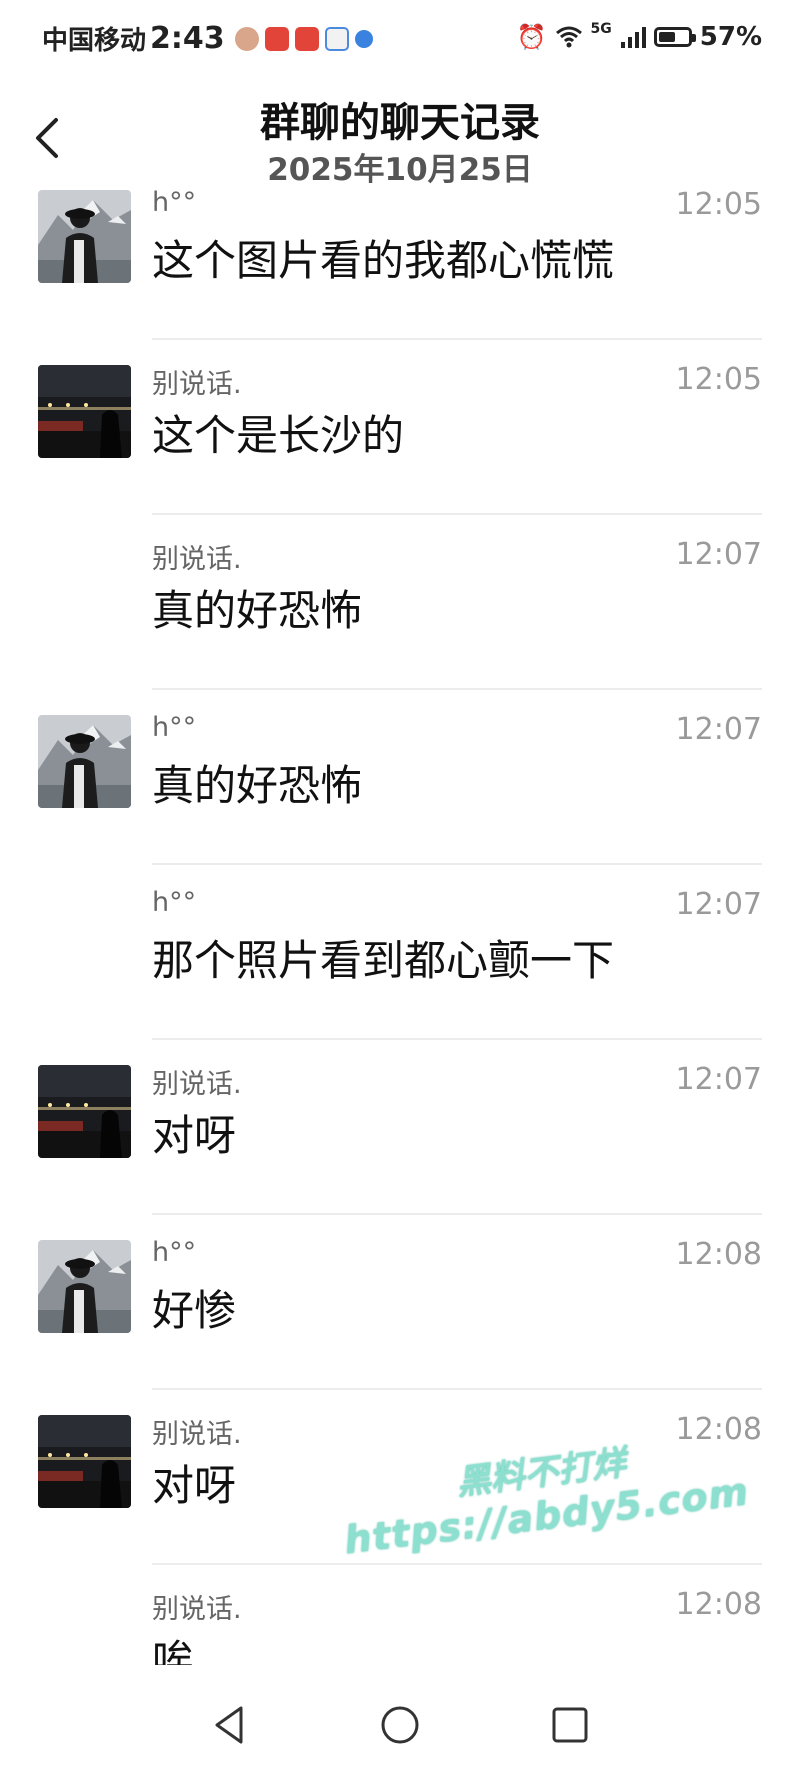  What do you see at coordinates (187, 38) in the screenshot?
I see `clock: 2:43` at bounding box center [187, 38].